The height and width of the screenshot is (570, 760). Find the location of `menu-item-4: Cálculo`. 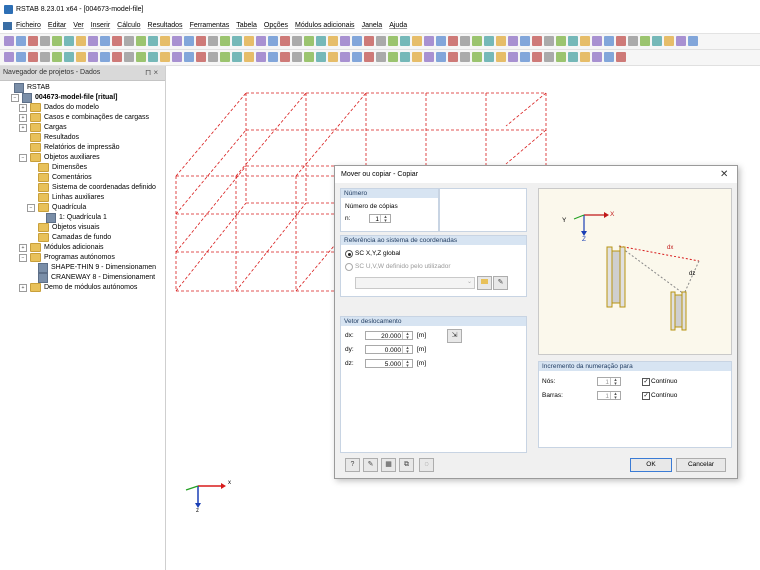

menu-item-4: Cálculo is located at coordinates (128, 25).